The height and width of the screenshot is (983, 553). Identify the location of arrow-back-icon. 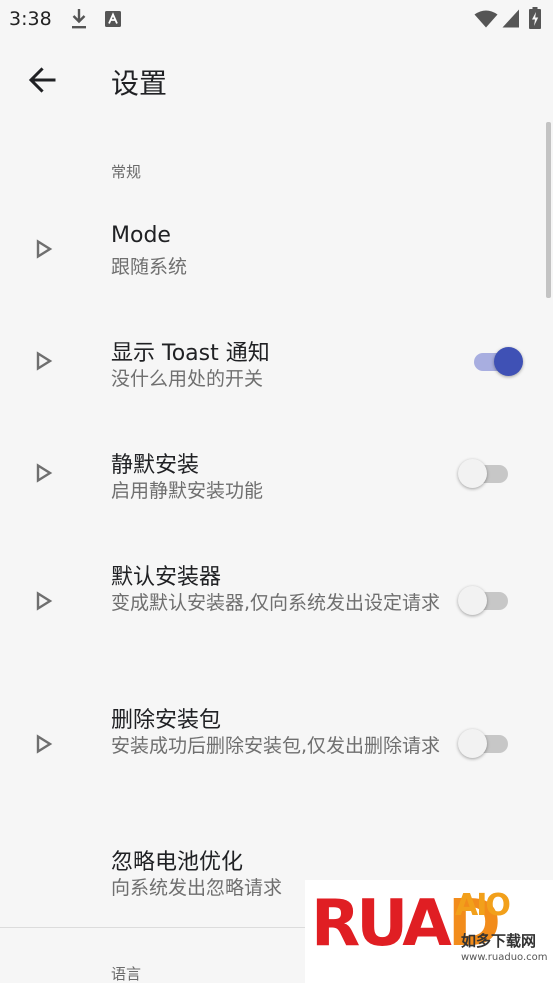
(42, 80).